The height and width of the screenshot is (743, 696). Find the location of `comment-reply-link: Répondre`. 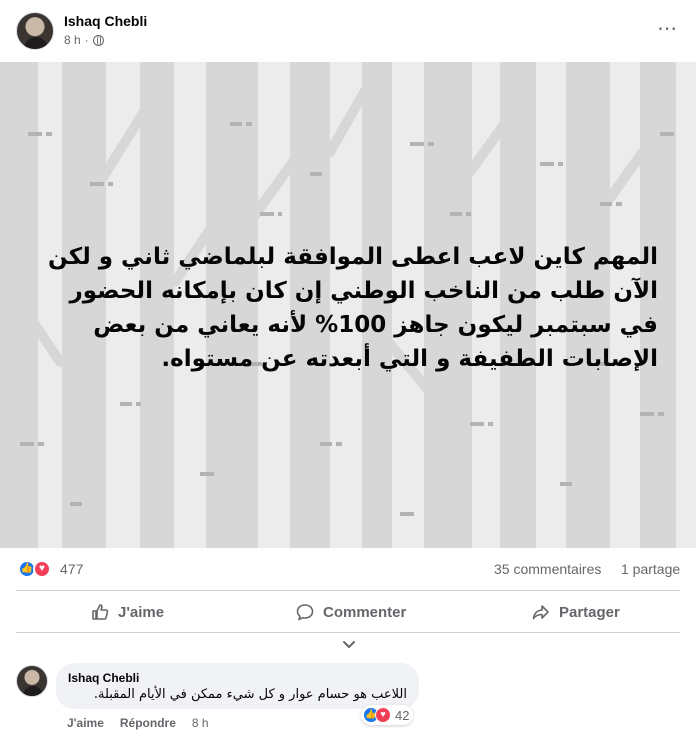

comment-reply-link: Répondre is located at coordinates (148, 723).